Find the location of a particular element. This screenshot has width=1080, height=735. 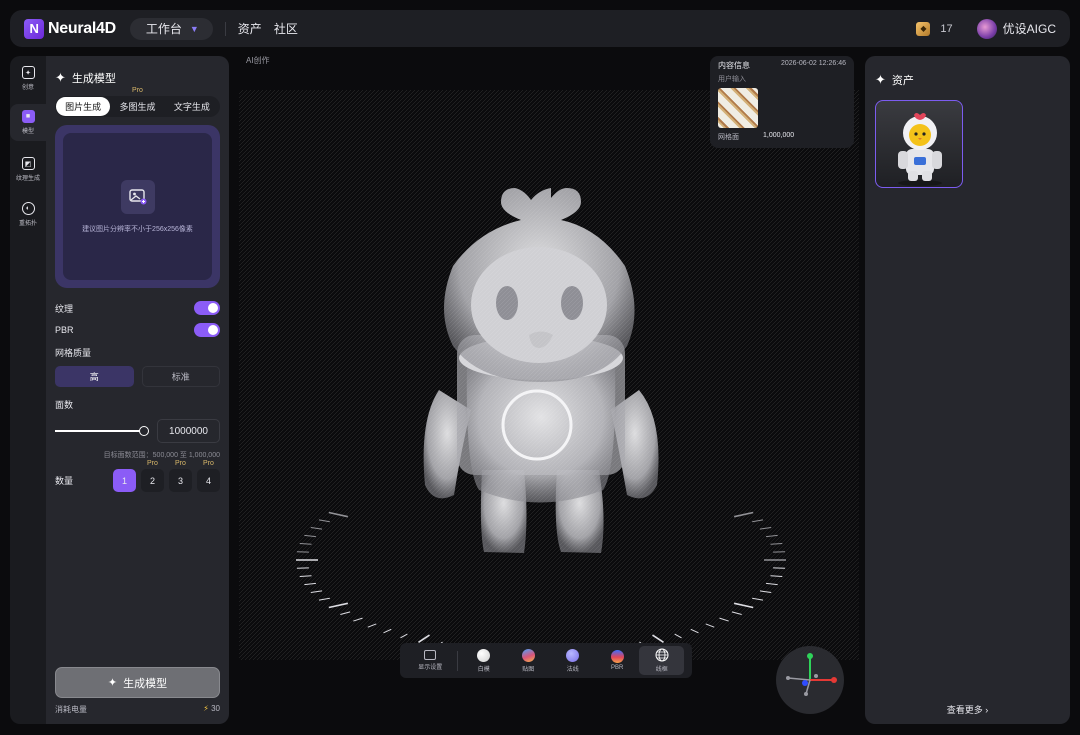

breadcrumb: AI创作 is located at coordinates (258, 60).